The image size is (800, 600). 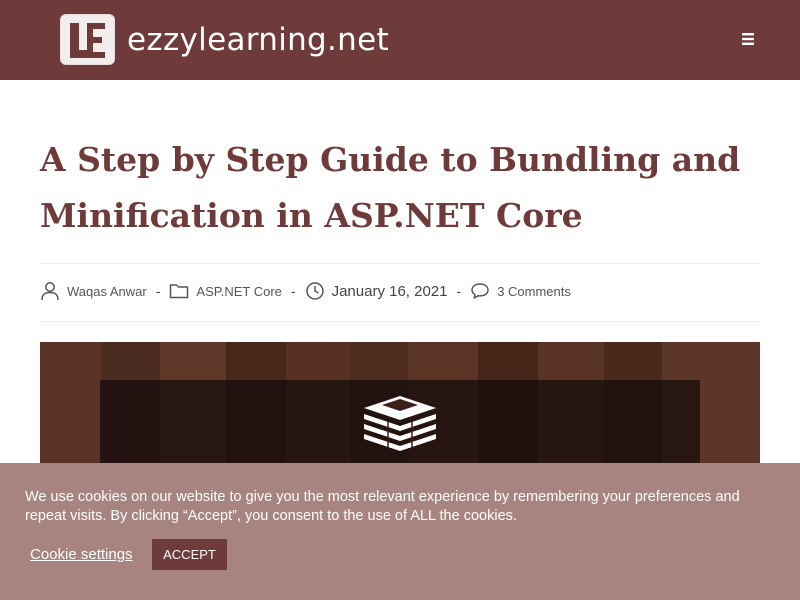 I want to click on site-header: ezzylearning.net, so click(x=400, y=40).